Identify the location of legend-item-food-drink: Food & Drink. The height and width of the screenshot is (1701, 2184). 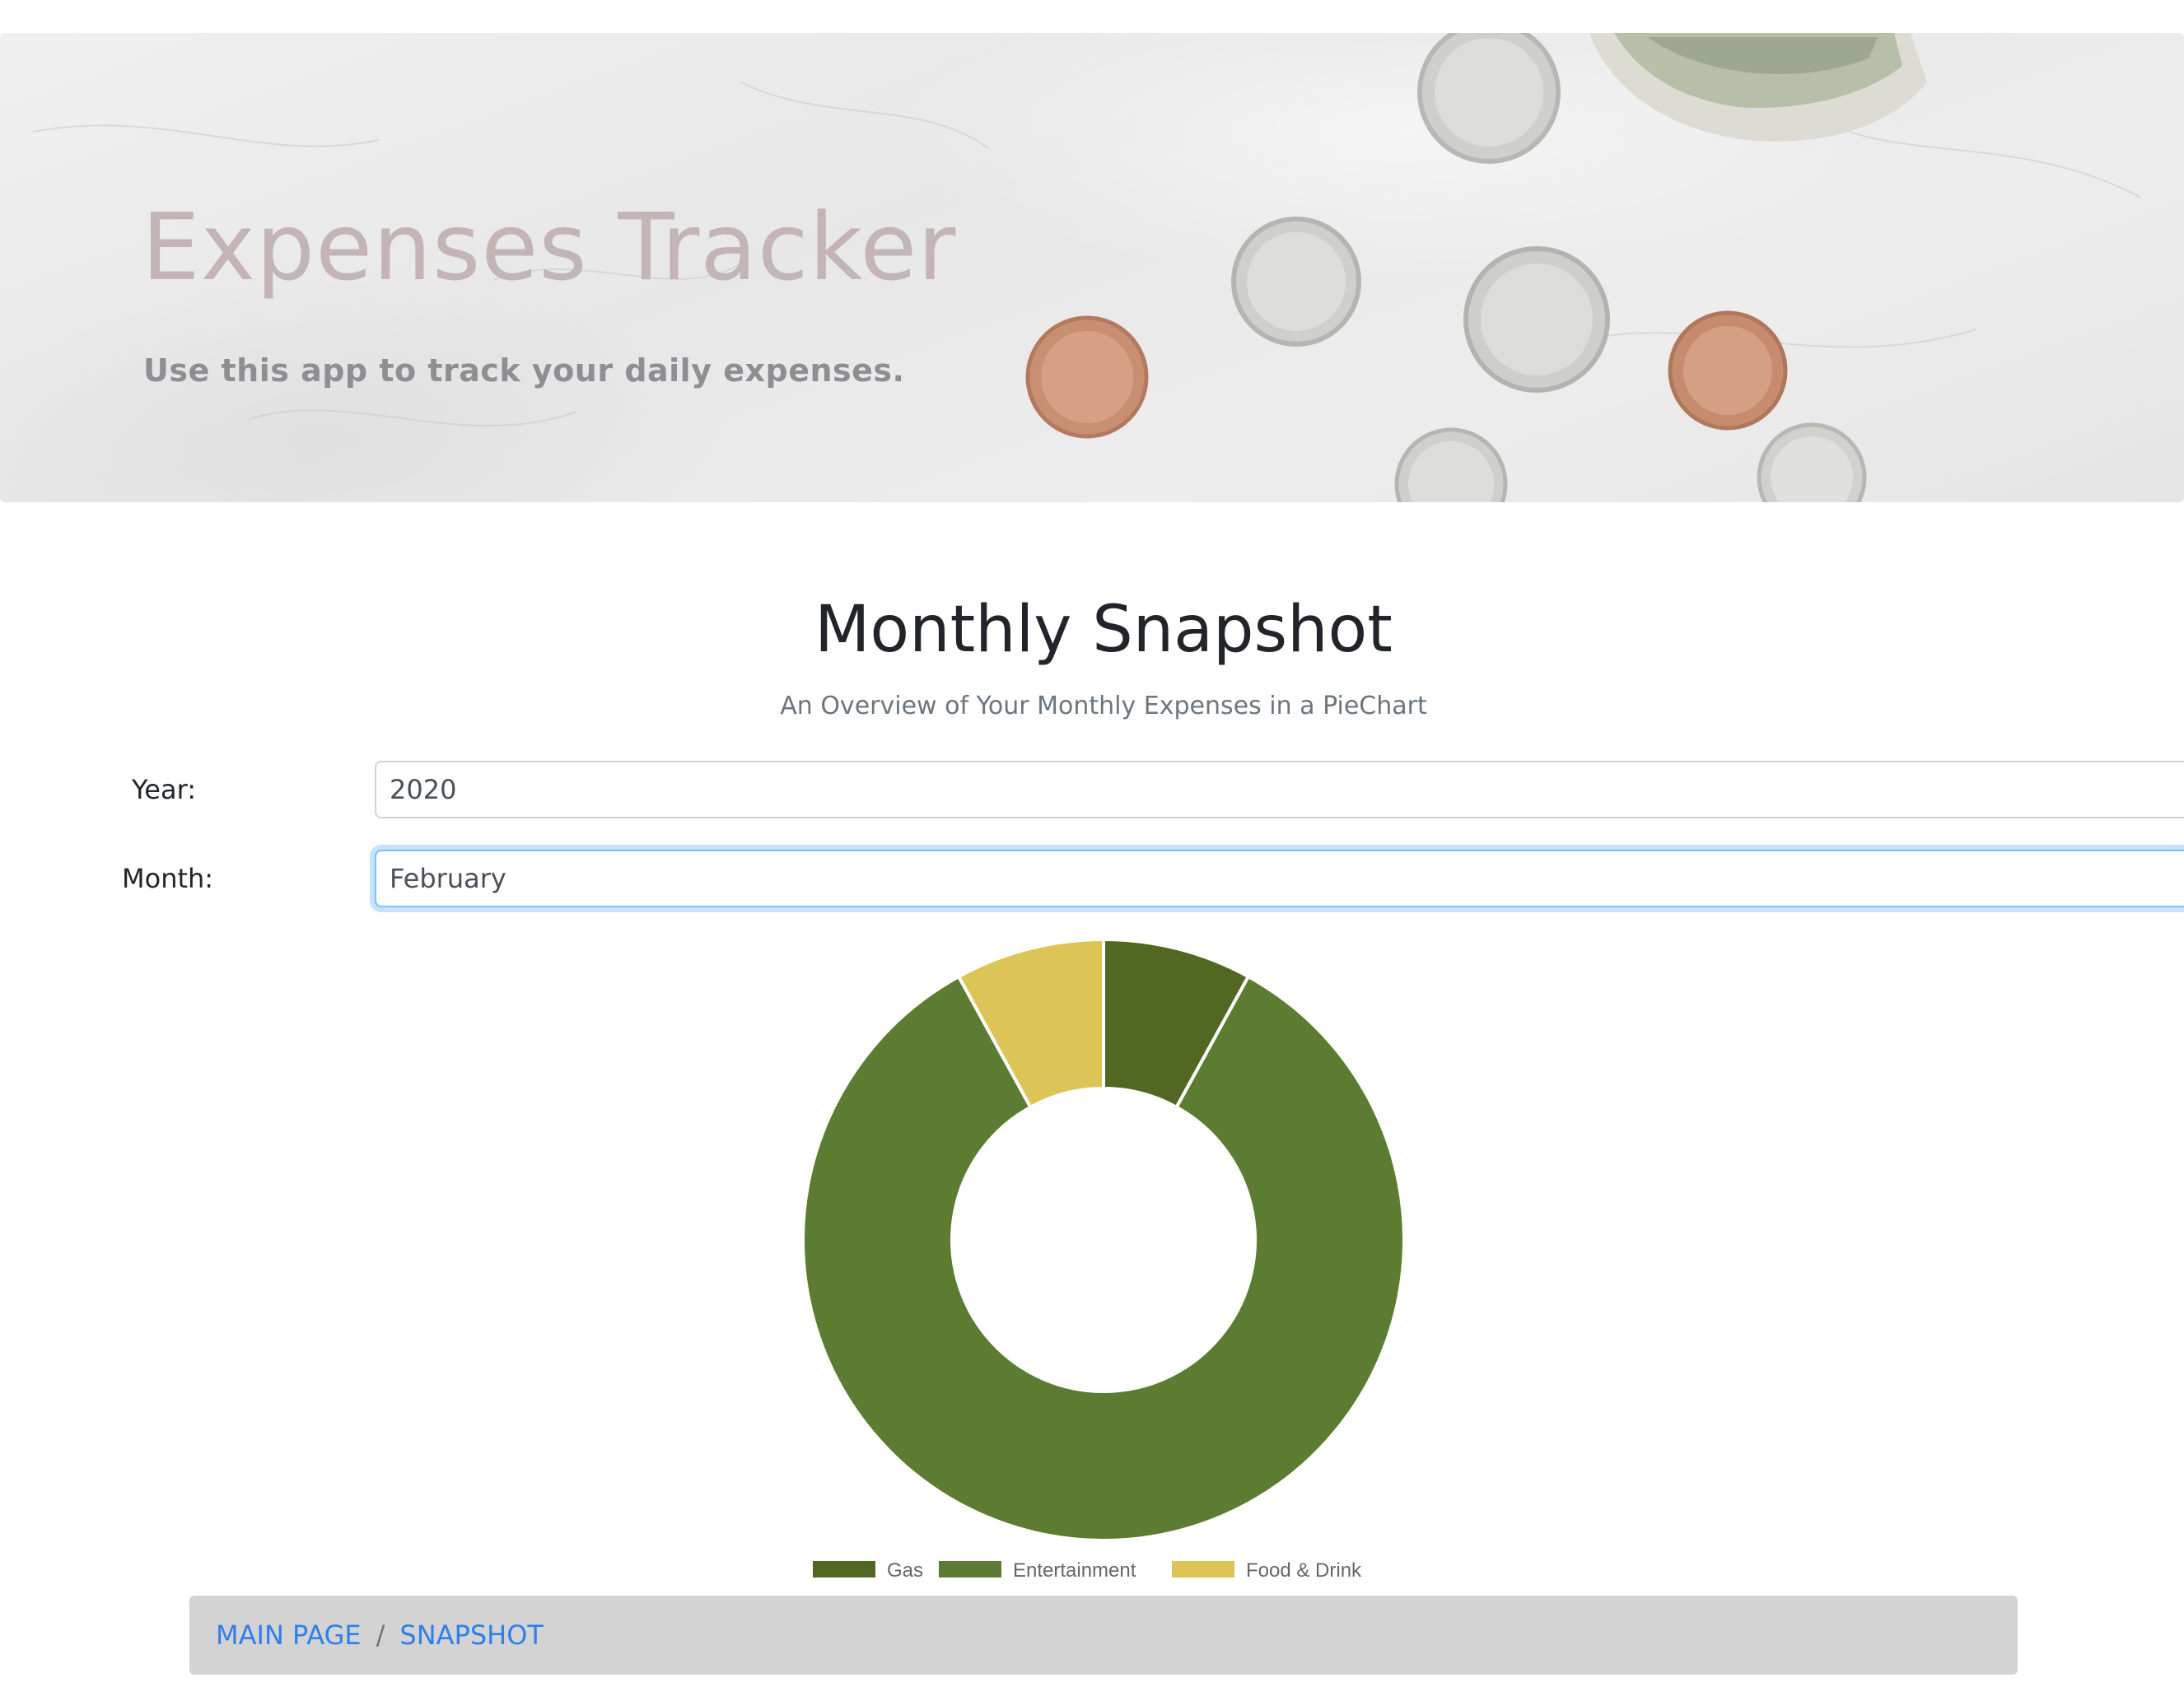
(1267, 1570).